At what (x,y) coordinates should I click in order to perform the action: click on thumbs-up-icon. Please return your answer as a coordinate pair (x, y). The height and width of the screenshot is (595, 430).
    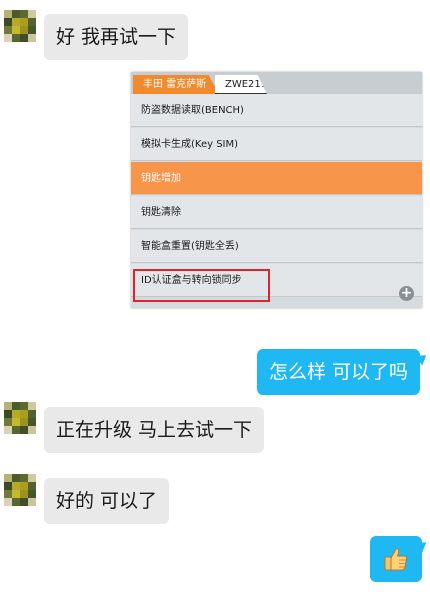
    Looking at the image, I should click on (396, 559).